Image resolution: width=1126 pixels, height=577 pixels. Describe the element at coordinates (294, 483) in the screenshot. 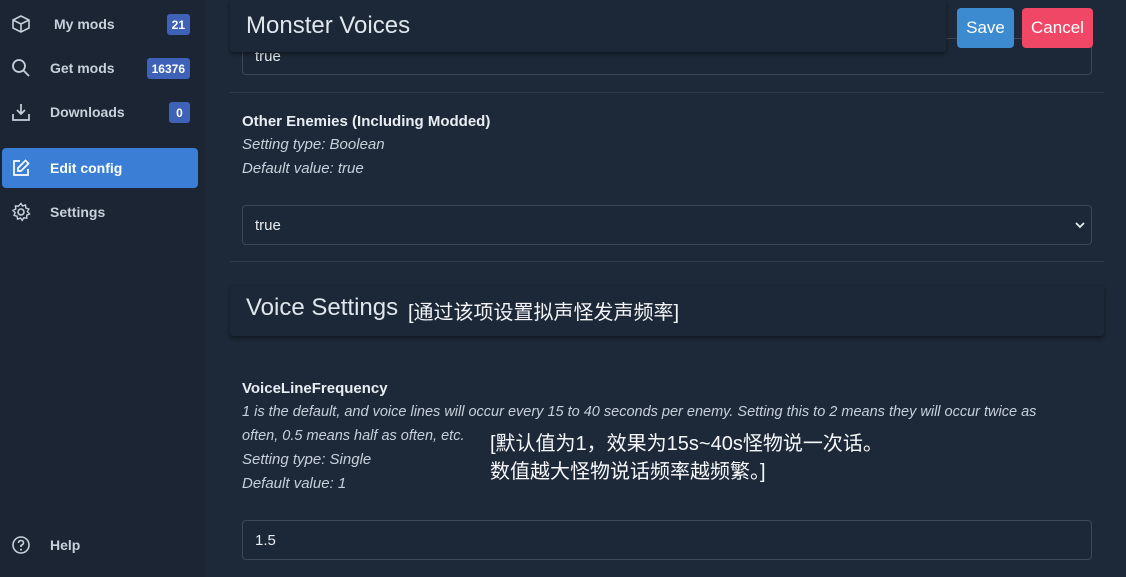

I see `setting-default: Default value: 1` at that location.